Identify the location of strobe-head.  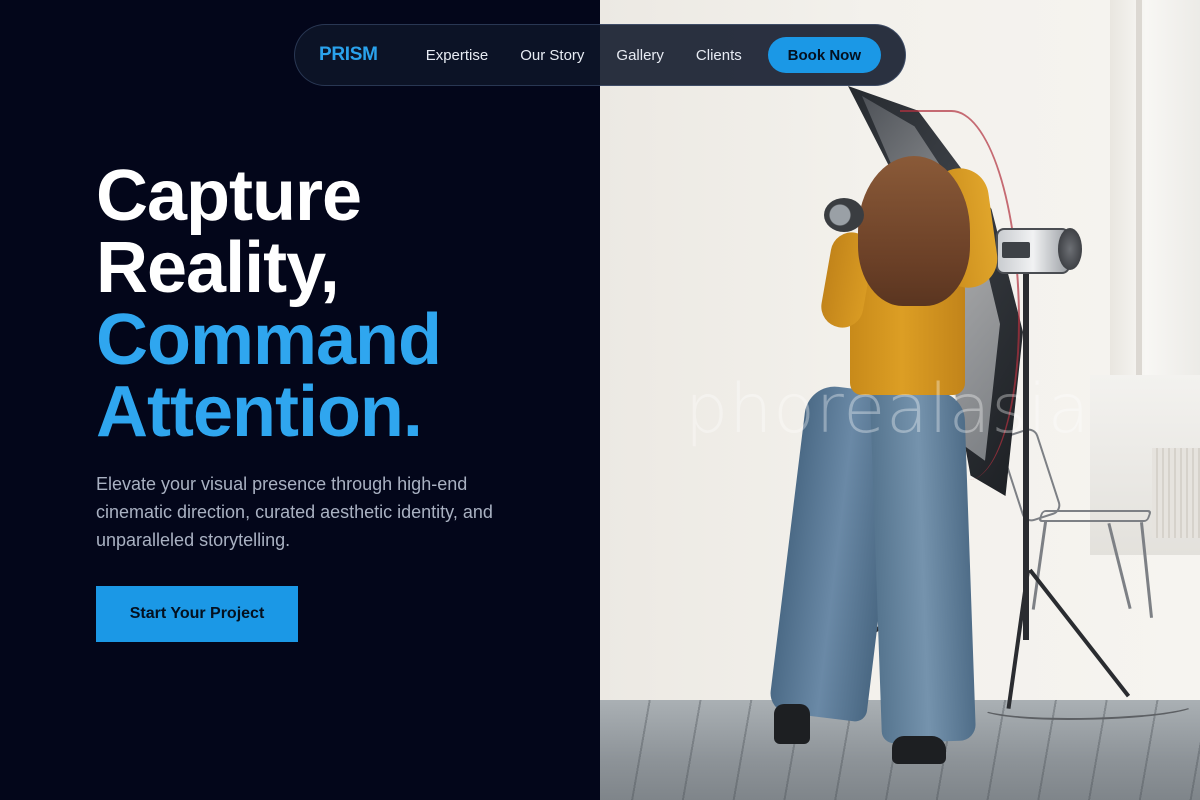
(1070, 249).